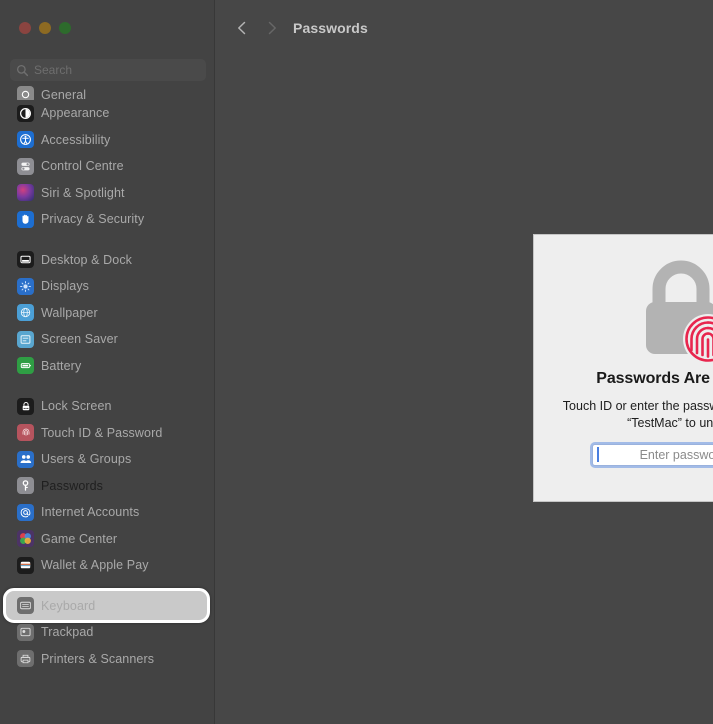 The image size is (713, 724). I want to click on battery-icon, so click(25, 366).